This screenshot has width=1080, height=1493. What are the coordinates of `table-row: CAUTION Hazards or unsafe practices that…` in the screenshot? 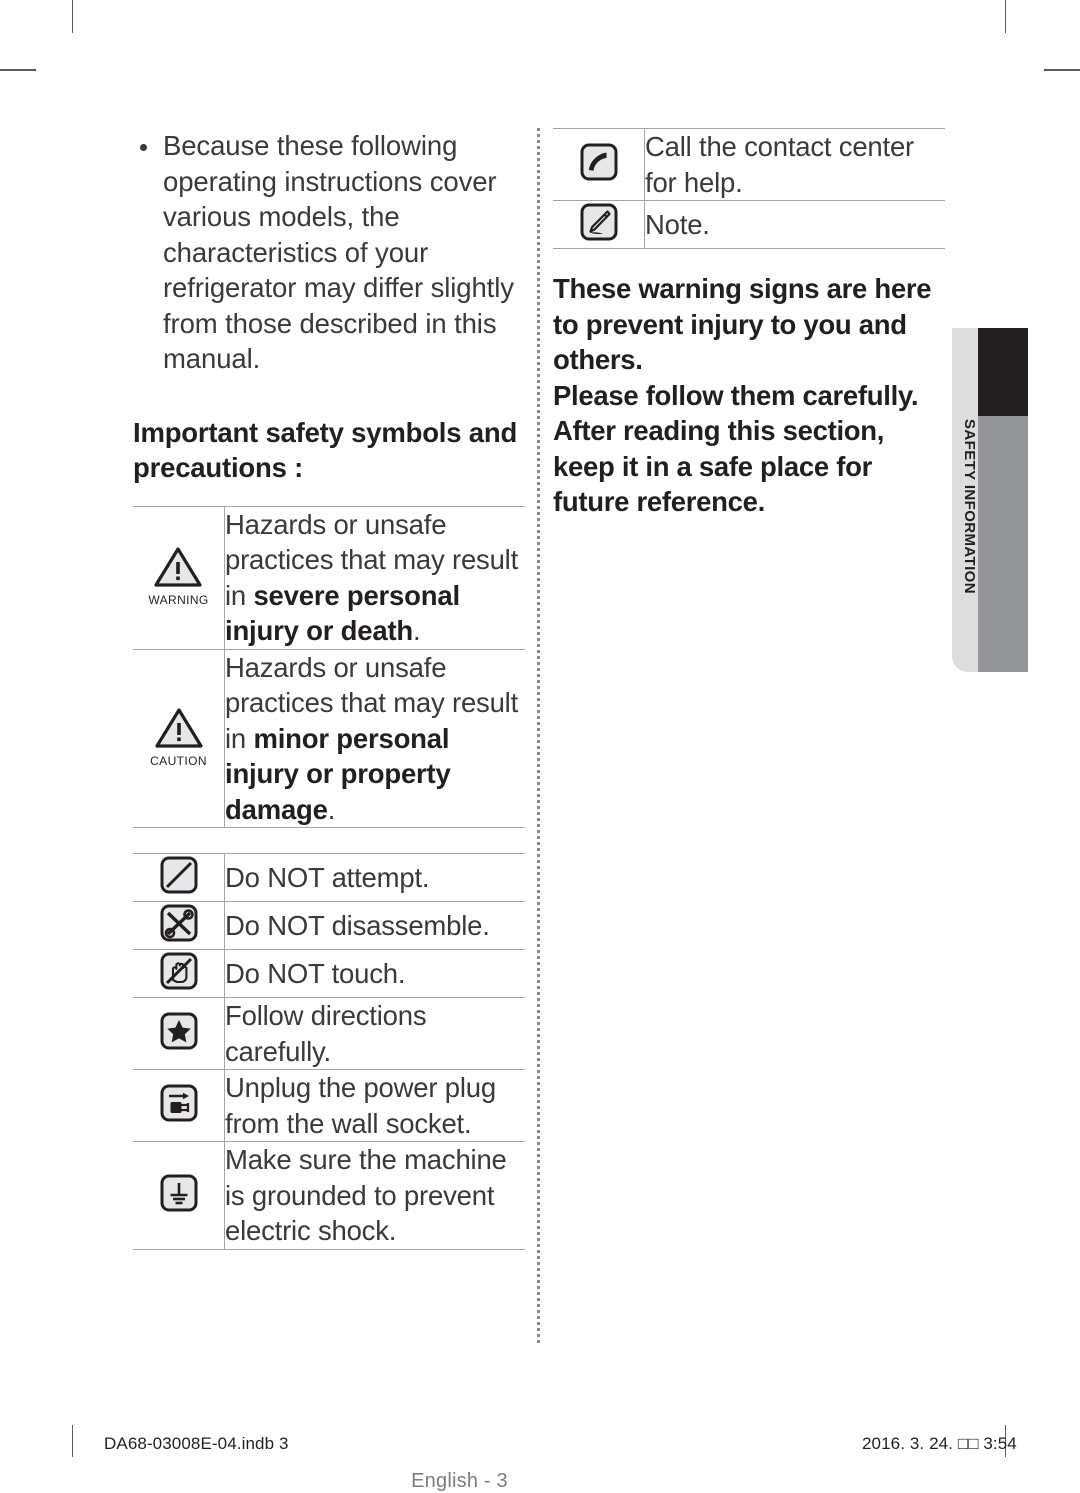 It's located at (329, 738).